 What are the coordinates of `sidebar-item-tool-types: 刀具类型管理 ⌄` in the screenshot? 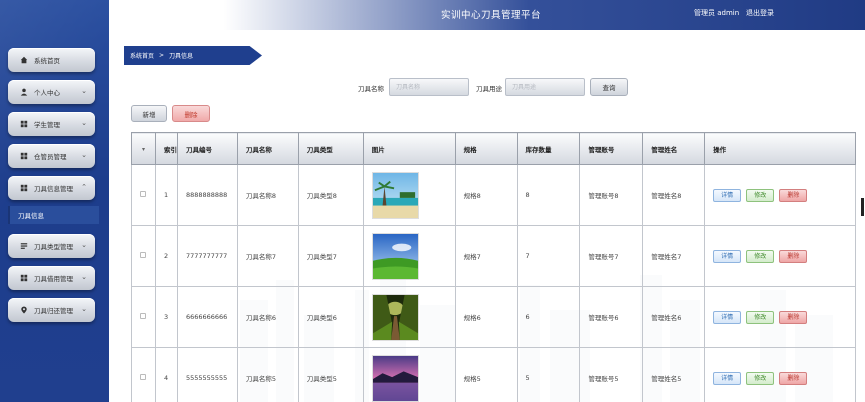 It's located at (51, 246).